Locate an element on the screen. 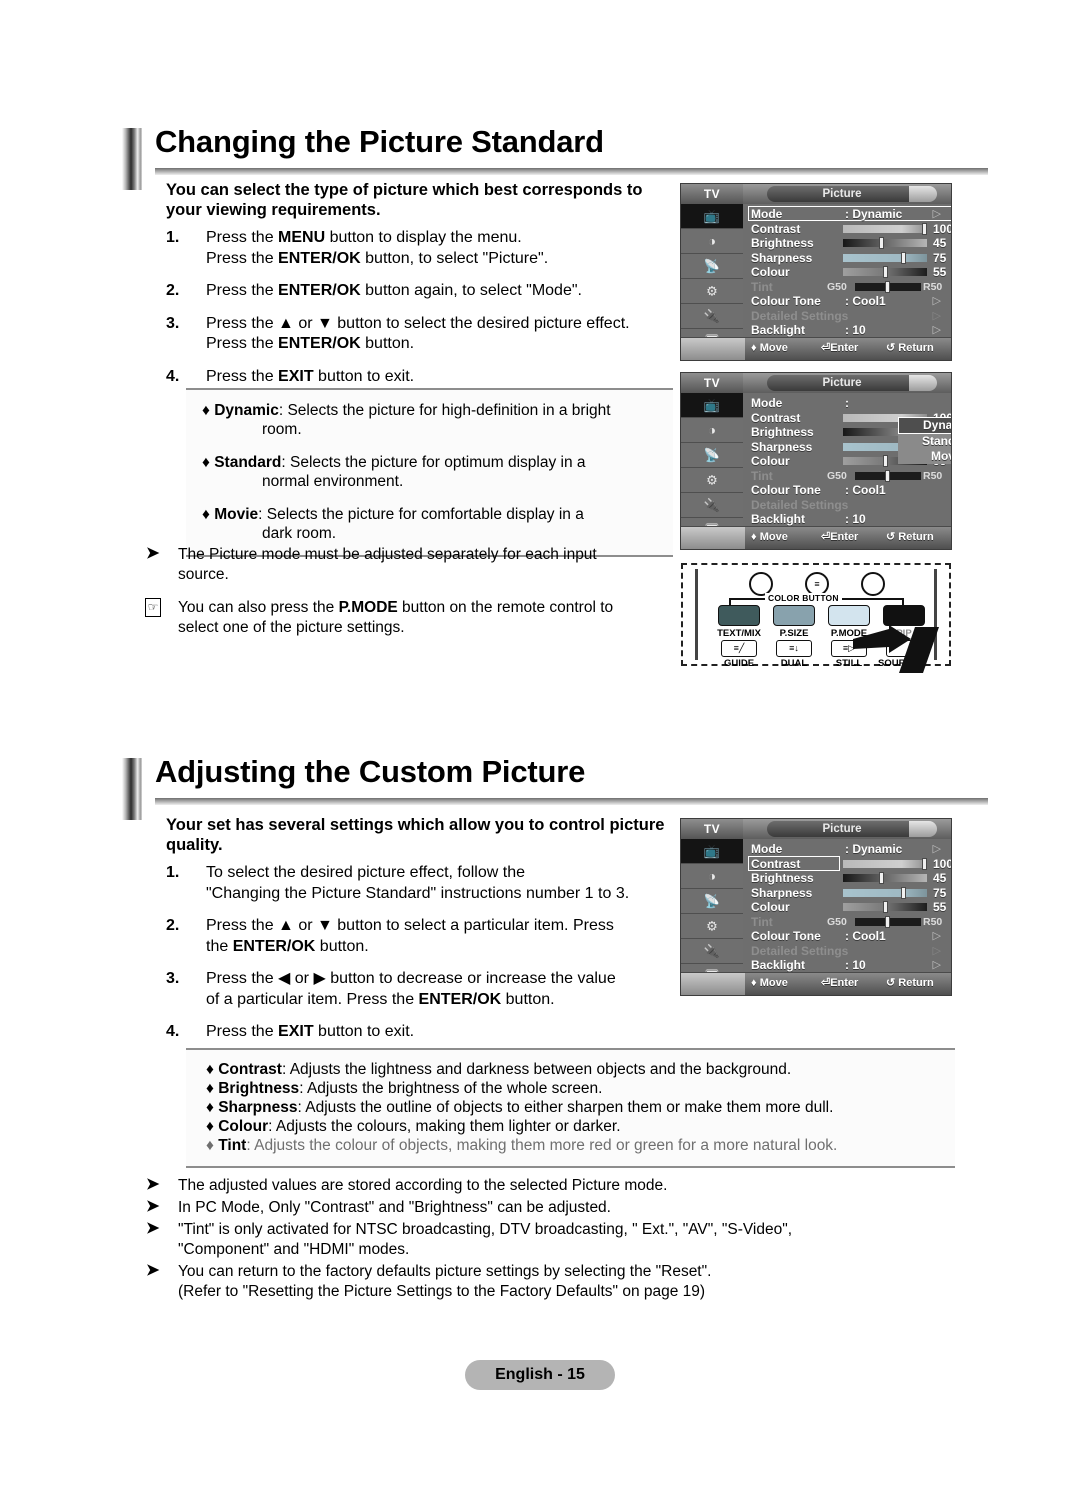 The image size is (1080, 1491). remote-round-button-right is located at coordinates (873, 584).